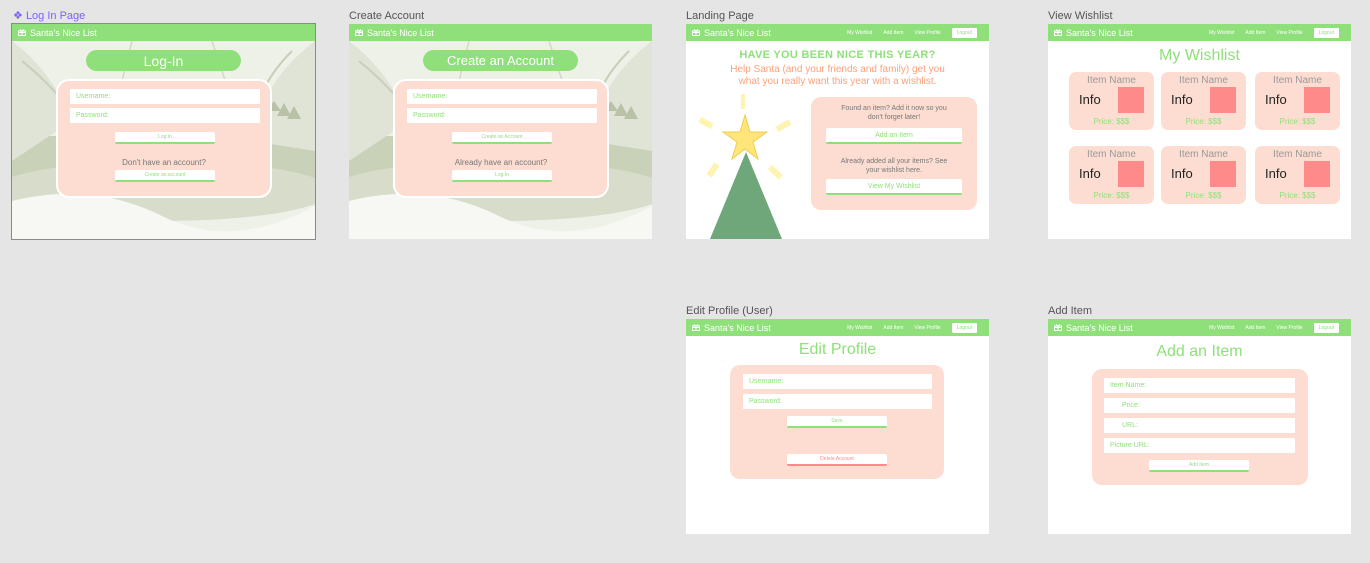 This screenshot has height=563, width=1370. I want to click on already-added-text-1: Already added all your items? See, so click(894, 161).